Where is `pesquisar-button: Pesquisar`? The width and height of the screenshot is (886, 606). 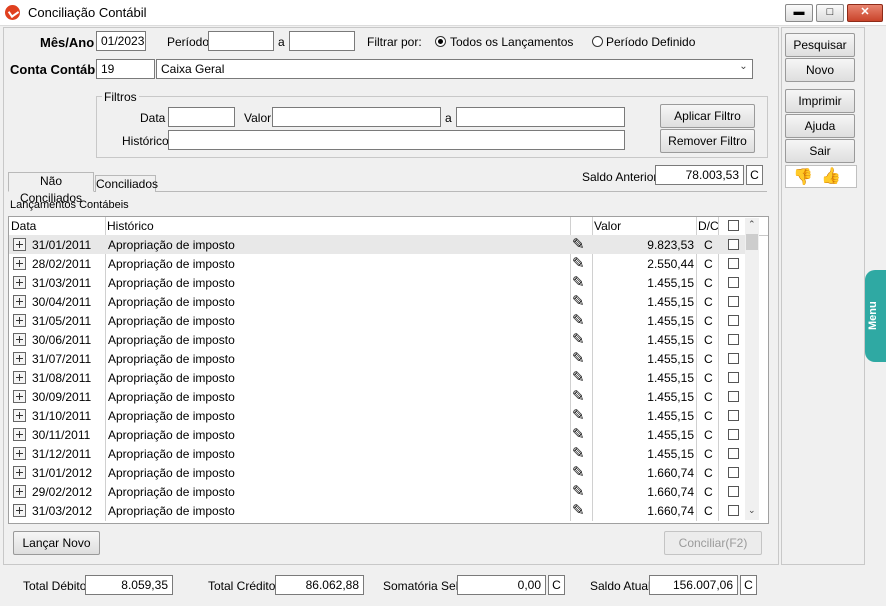 pesquisar-button: Pesquisar is located at coordinates (820, 45).